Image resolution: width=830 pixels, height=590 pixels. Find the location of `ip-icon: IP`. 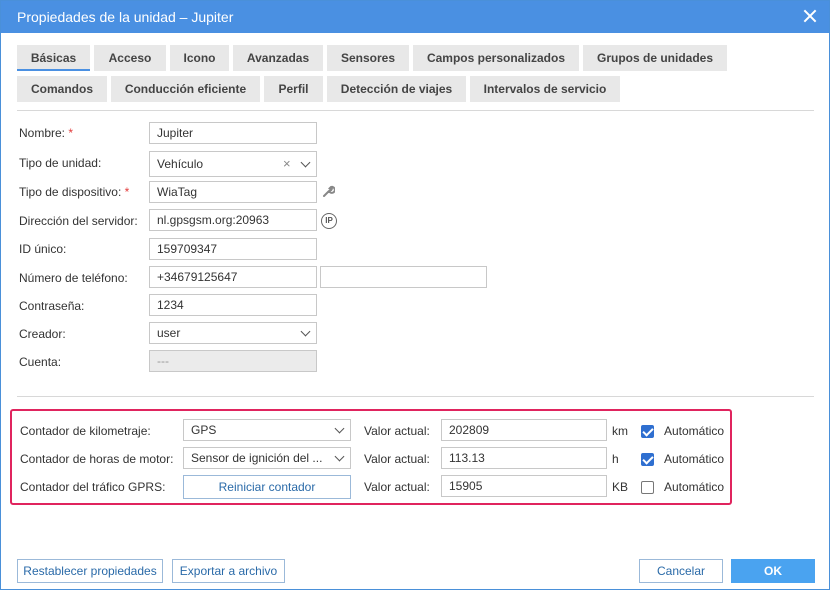

ip-icon: IP is located at coordinates (329, 221).